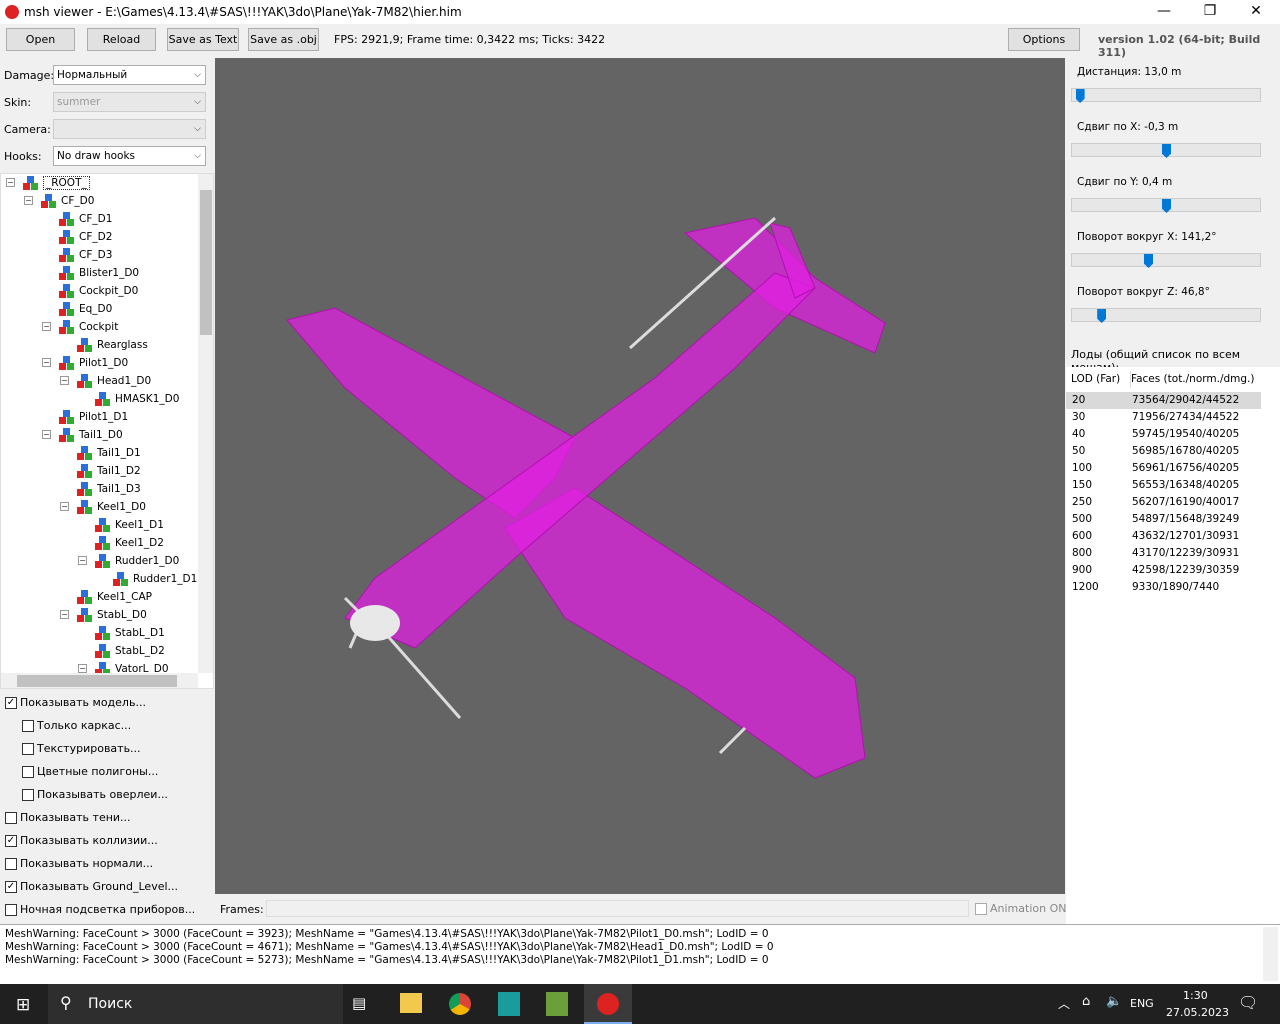  Describe the element at coordinates (1044, 39) in the screenshot. I see `options-button: Options` at that location.